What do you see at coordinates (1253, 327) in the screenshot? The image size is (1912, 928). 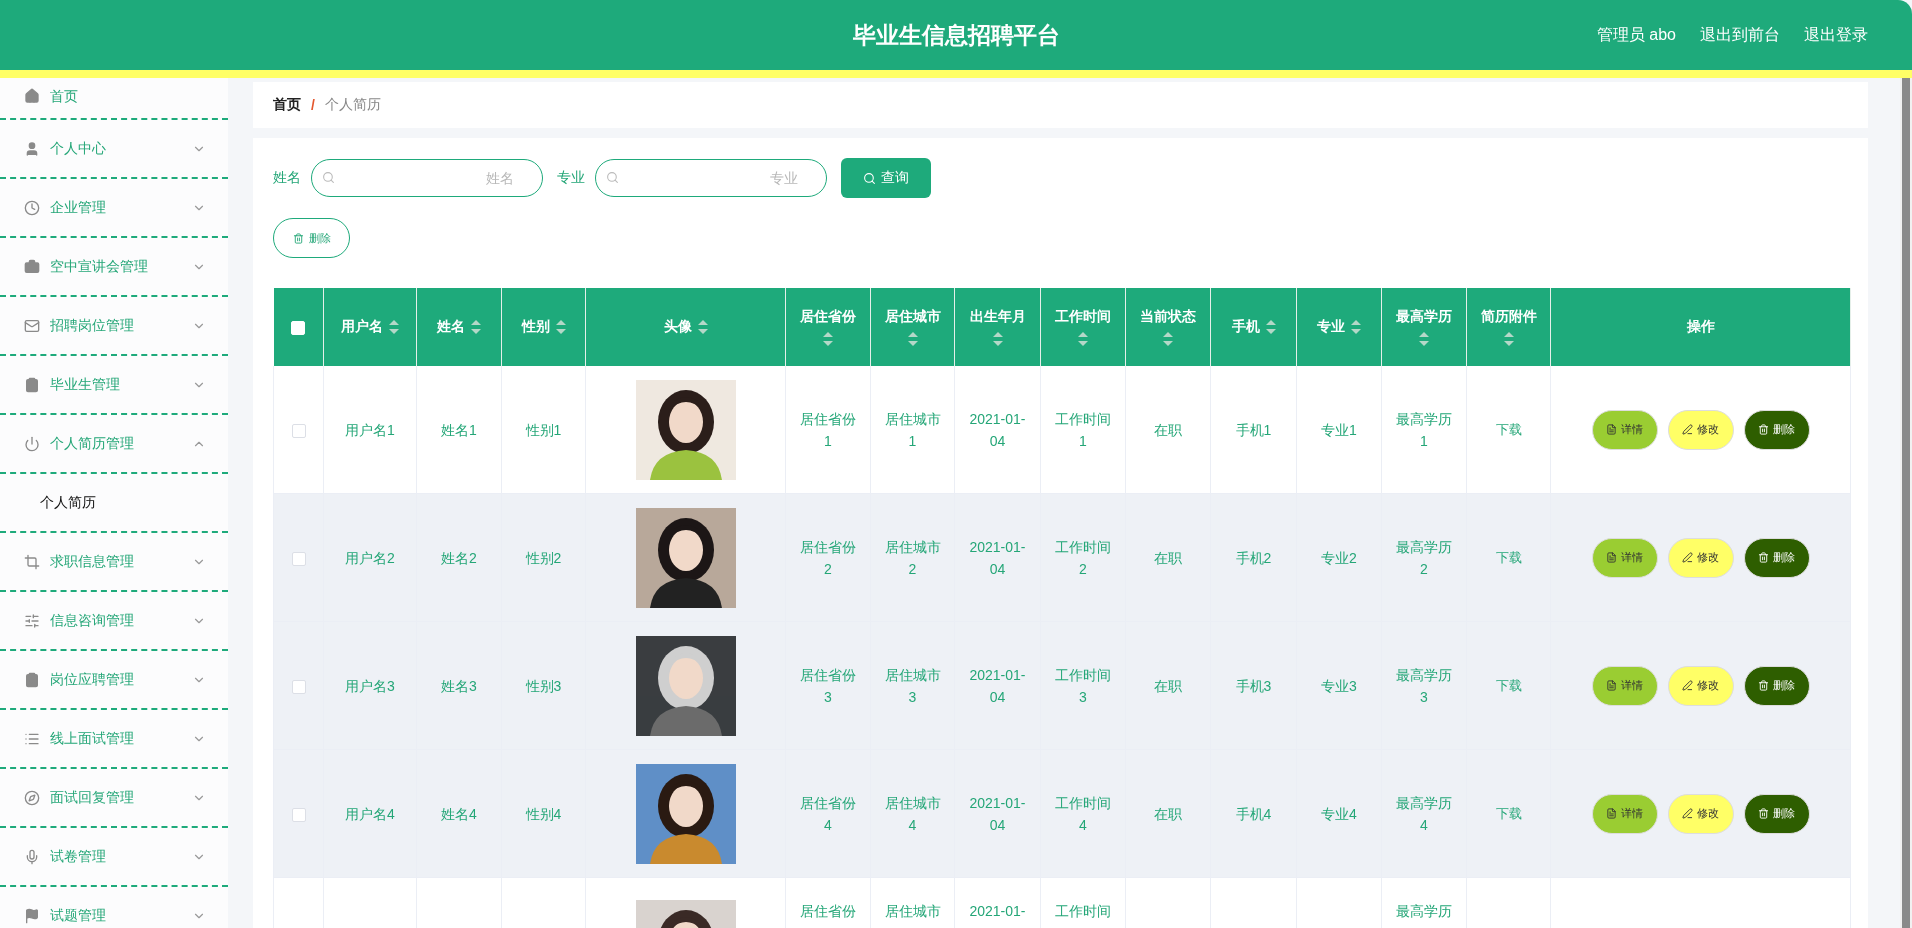 I see `header-cell: 手机` at bounding box center [1253, 327].